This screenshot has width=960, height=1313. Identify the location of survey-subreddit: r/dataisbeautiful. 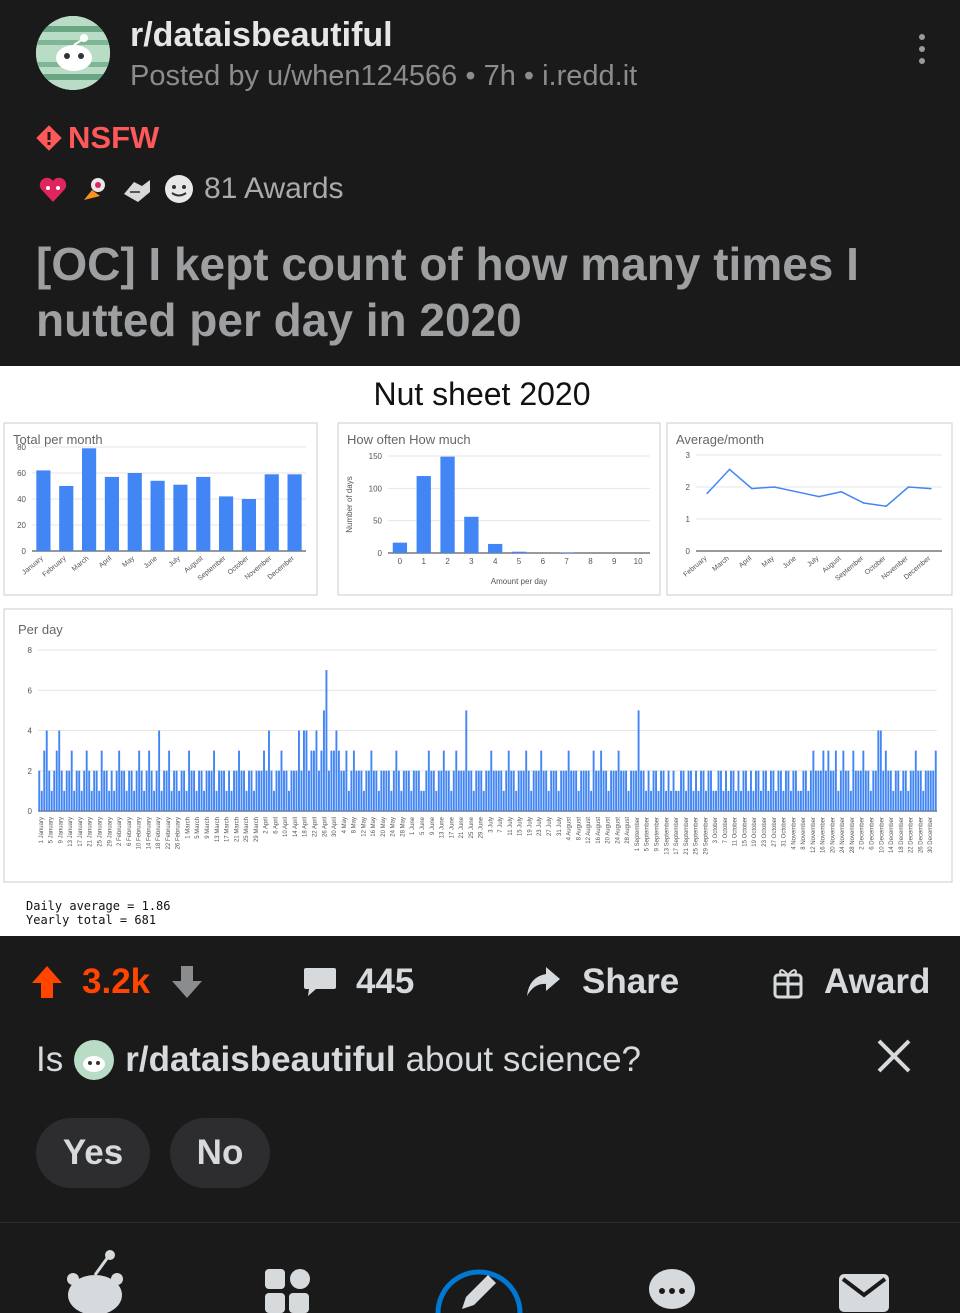
(260, 1060).